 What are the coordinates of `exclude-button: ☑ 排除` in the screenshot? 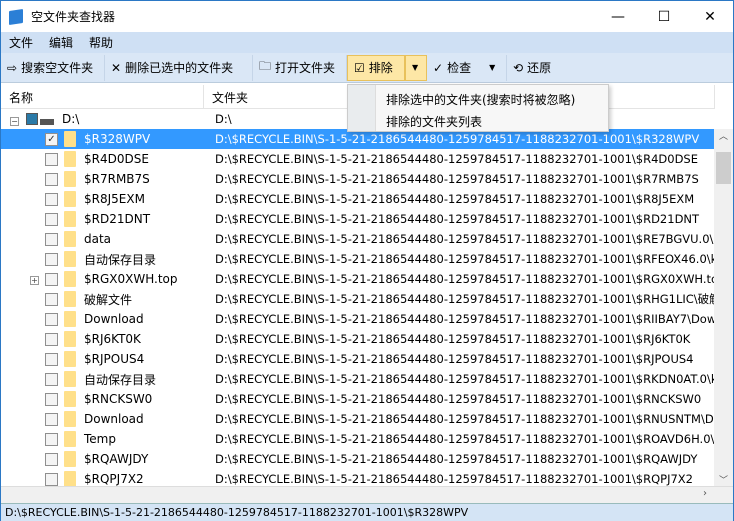 It's located at (376, 67).